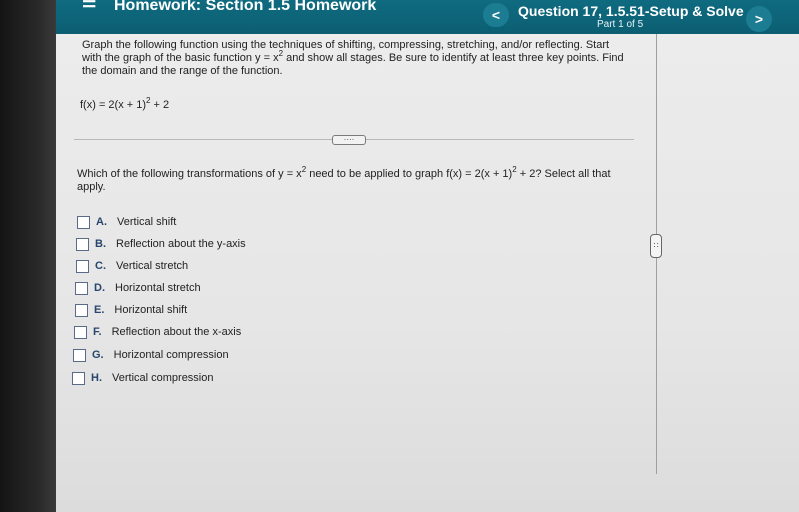 This screenshot has height=512, width=799. I want to click on panel-resize-handle: ∷, so click(656, 246).